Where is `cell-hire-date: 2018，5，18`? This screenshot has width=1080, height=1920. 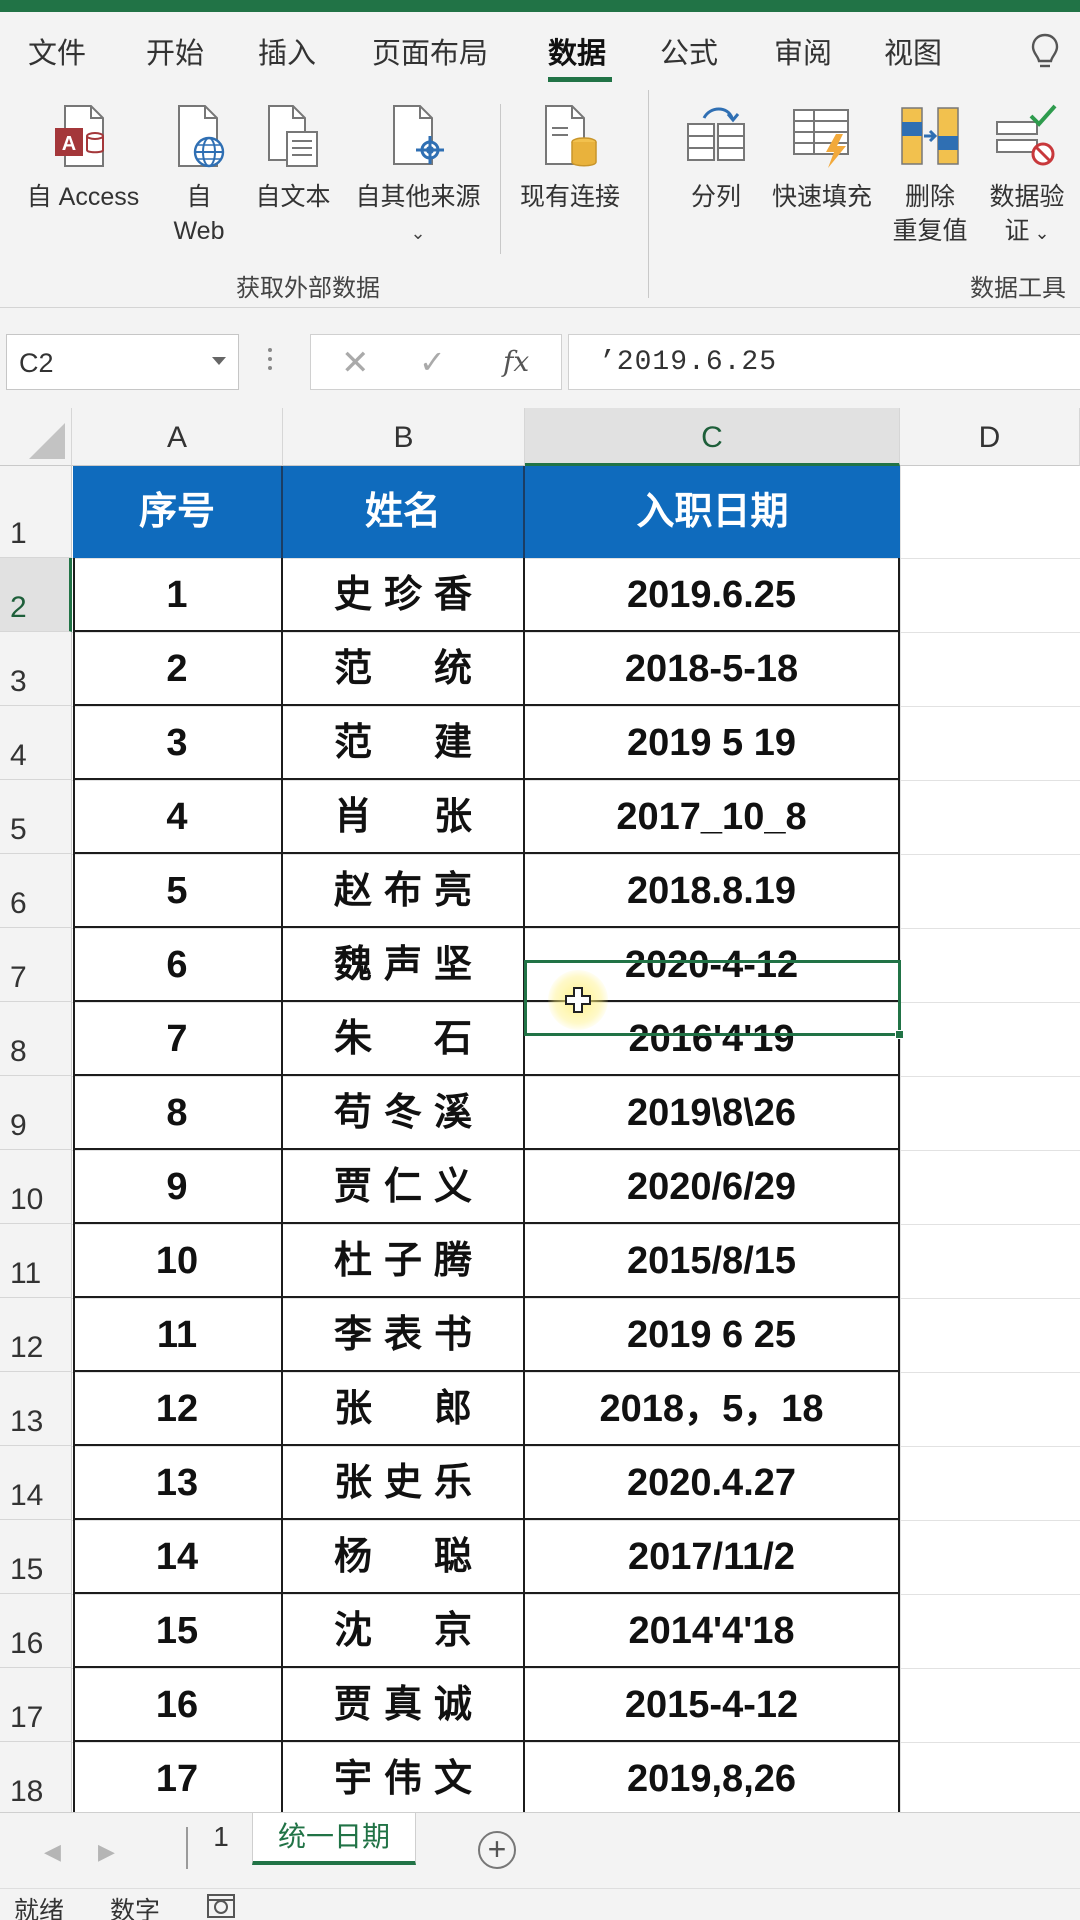 cell-hire-date: 2018，5，18 is located at coordinates (712, 1408).